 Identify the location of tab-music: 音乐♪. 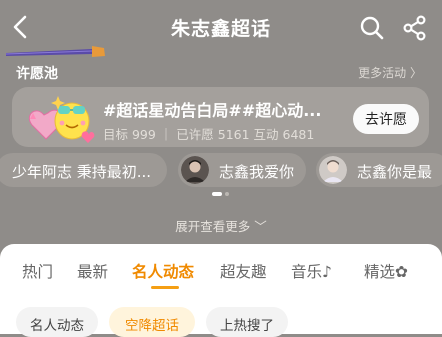
(311, 271).